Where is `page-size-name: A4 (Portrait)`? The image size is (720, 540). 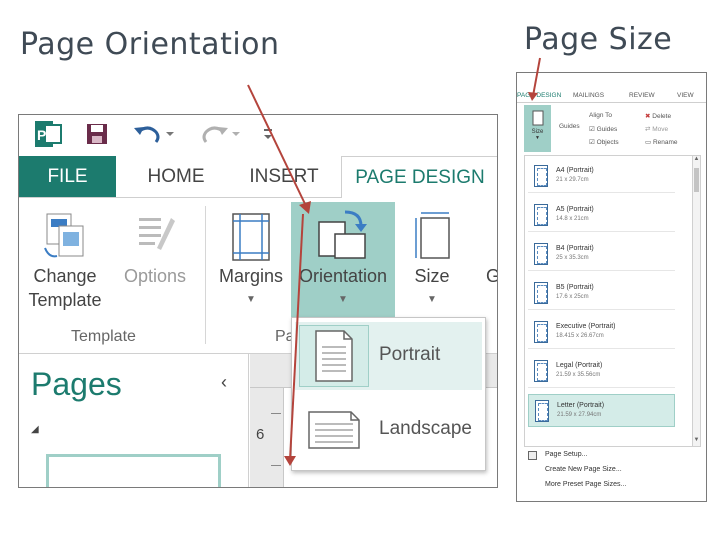
page-size-name: A4 (Portrait) is located at coordinates (575, 170).